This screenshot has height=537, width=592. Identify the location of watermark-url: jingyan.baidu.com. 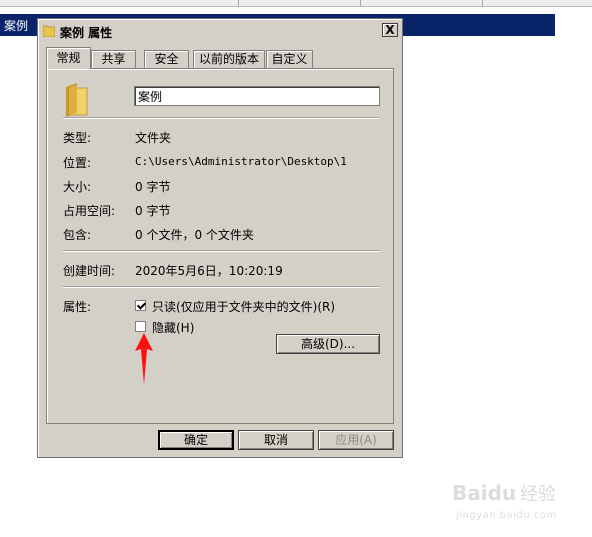
(506, 515).